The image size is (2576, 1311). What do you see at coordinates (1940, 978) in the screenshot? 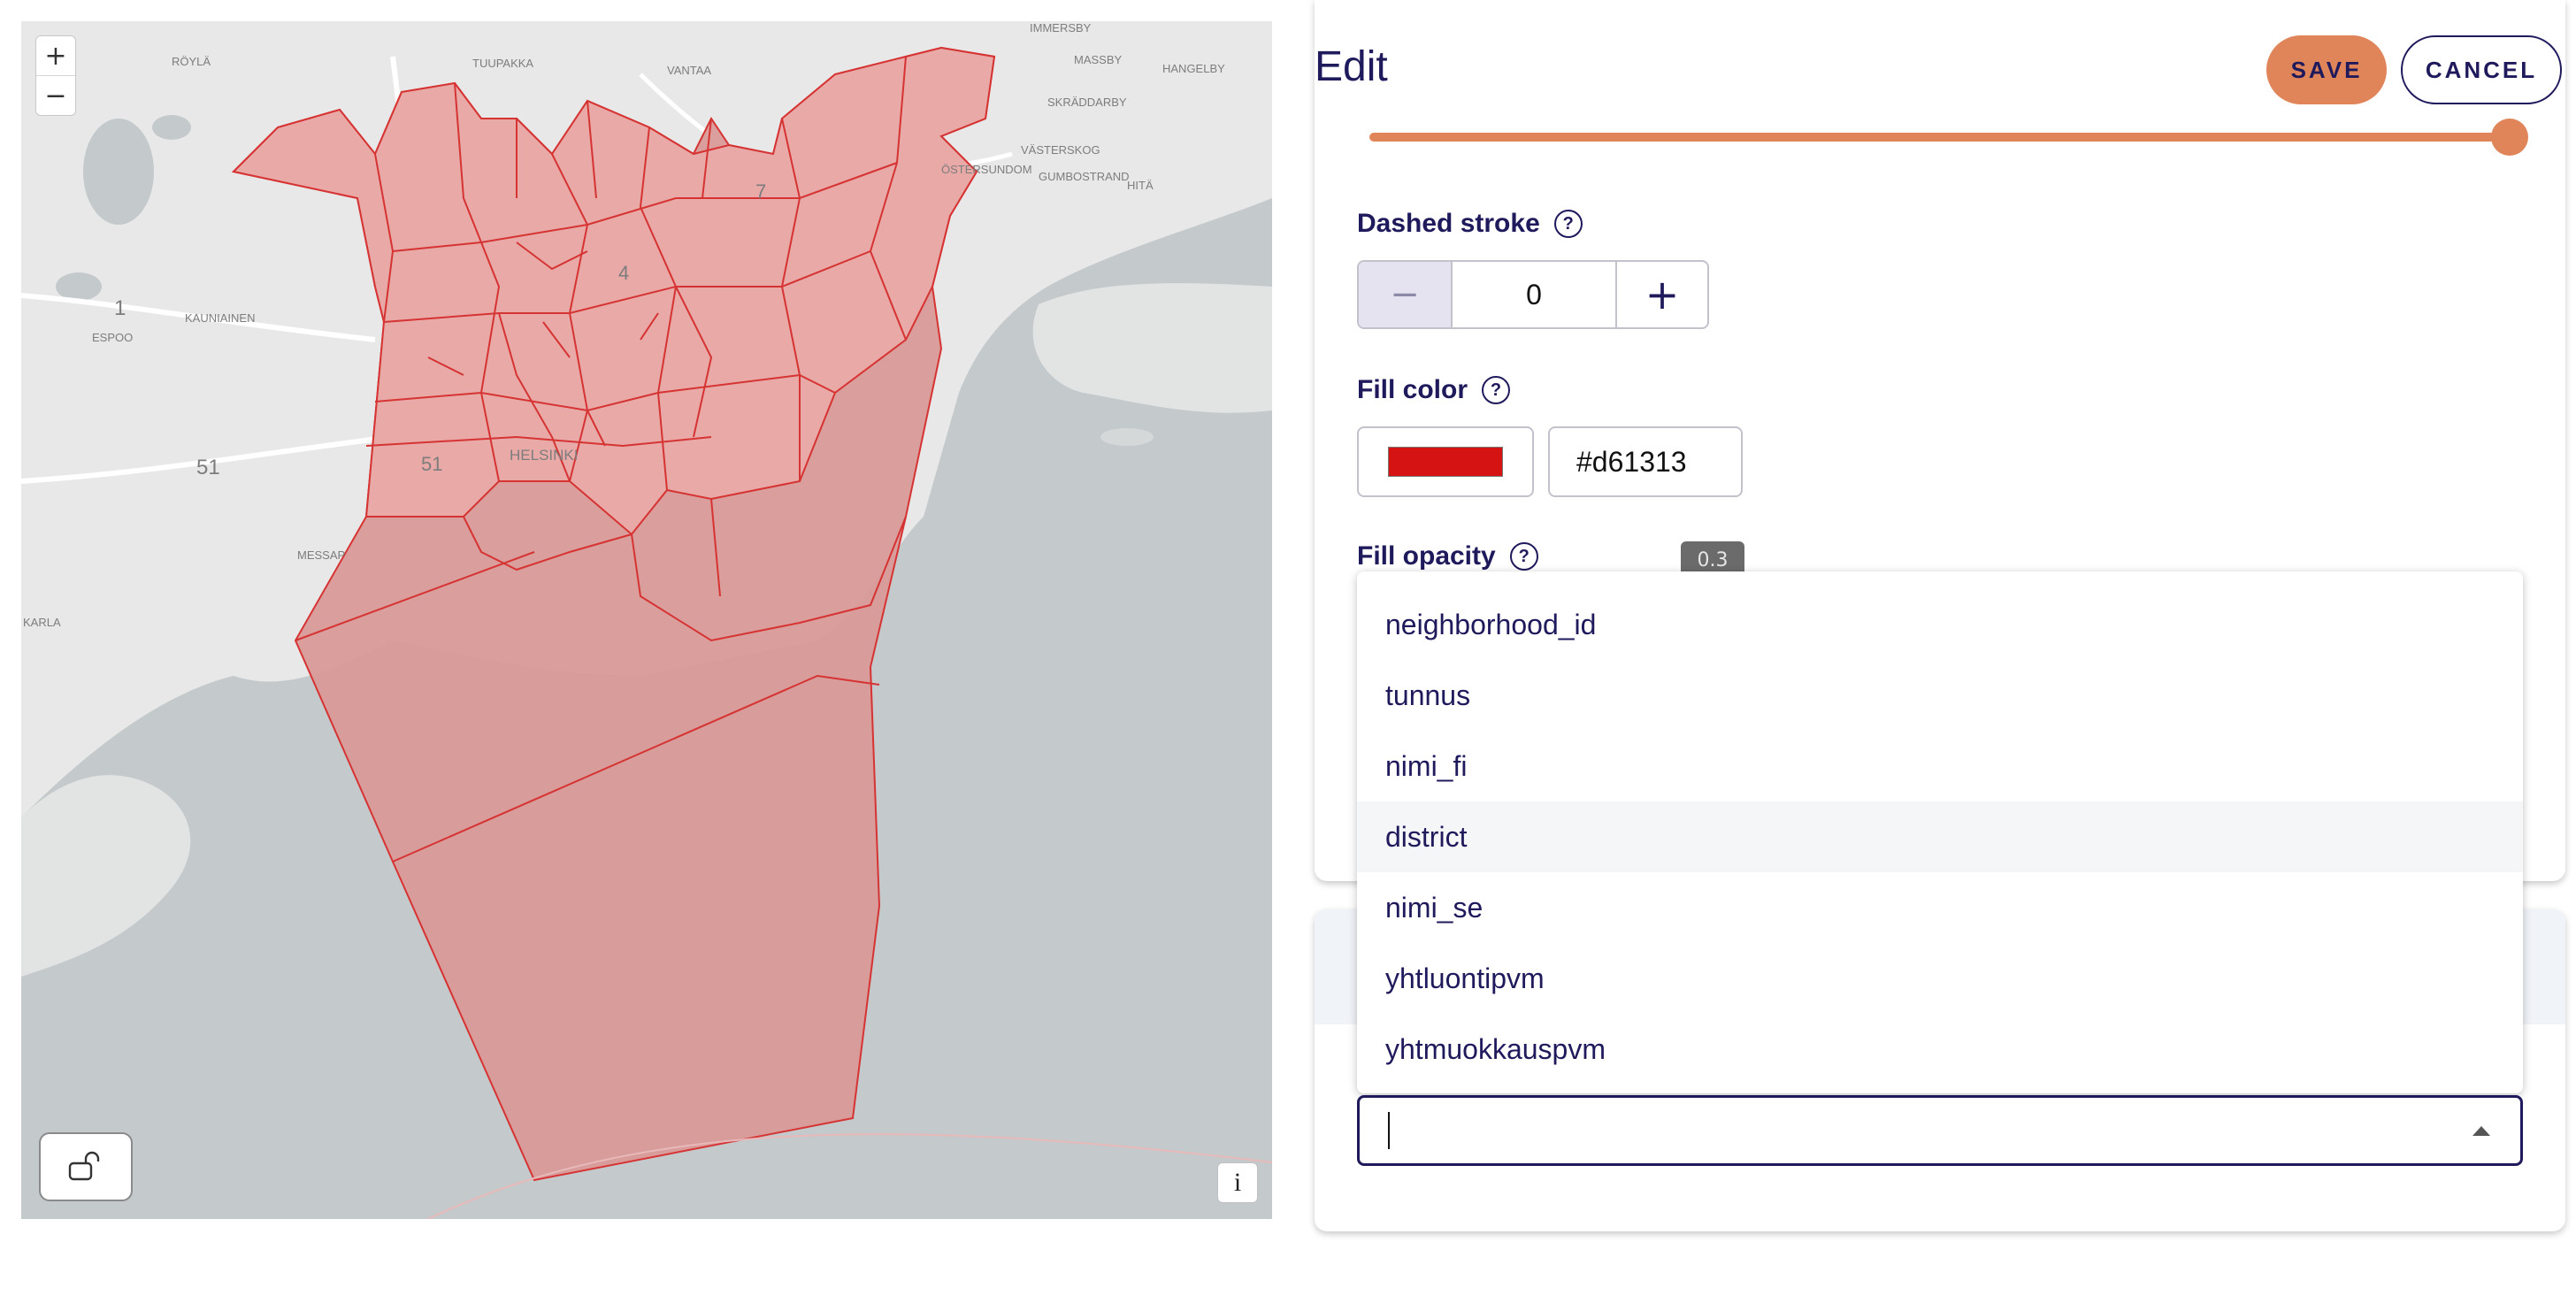
I see `dropdown-option: yhtluontipvm` at bounding box center [1940, 978].